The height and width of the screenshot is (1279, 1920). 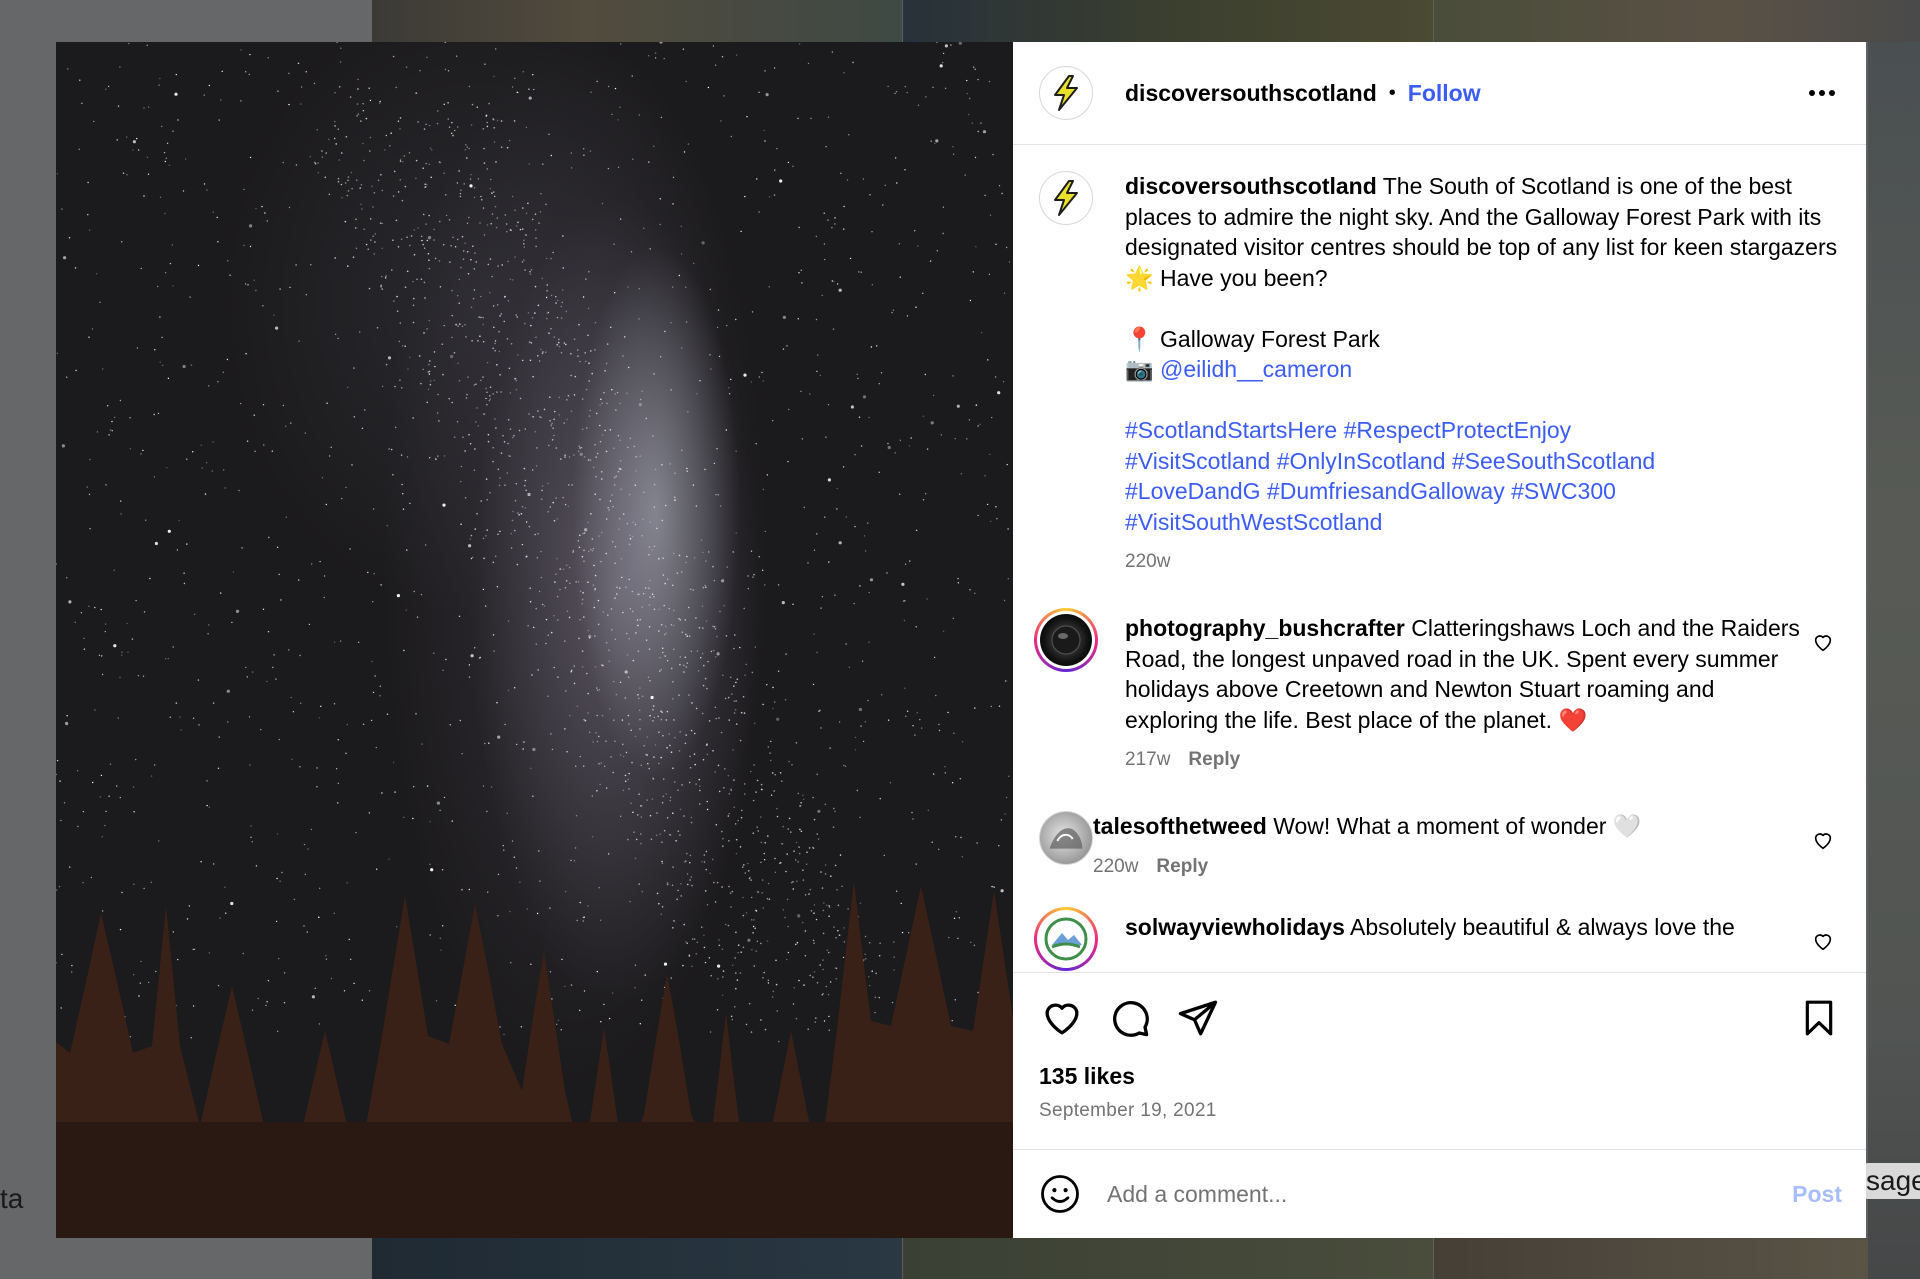 I want to click on action-icons, so click(x=1440, y=1018).